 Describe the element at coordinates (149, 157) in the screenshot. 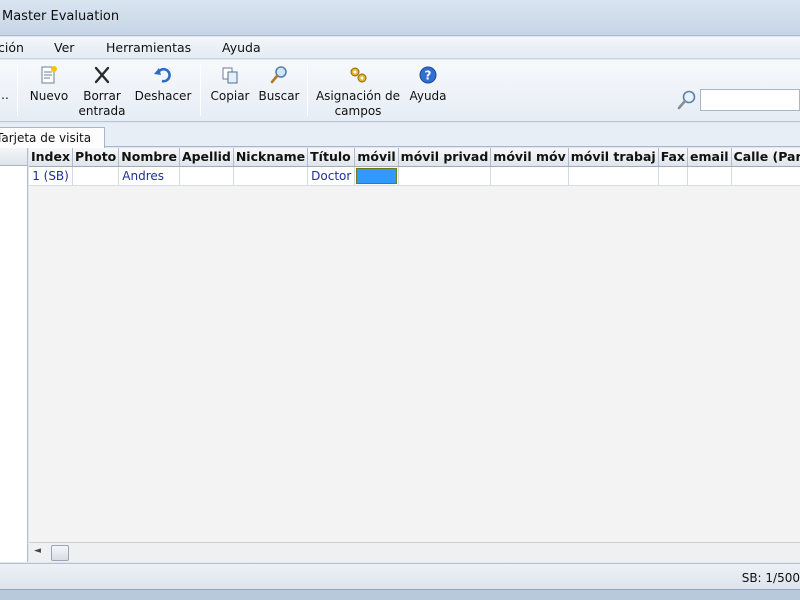

I see `column-header-nombre: Nombre` at that location.